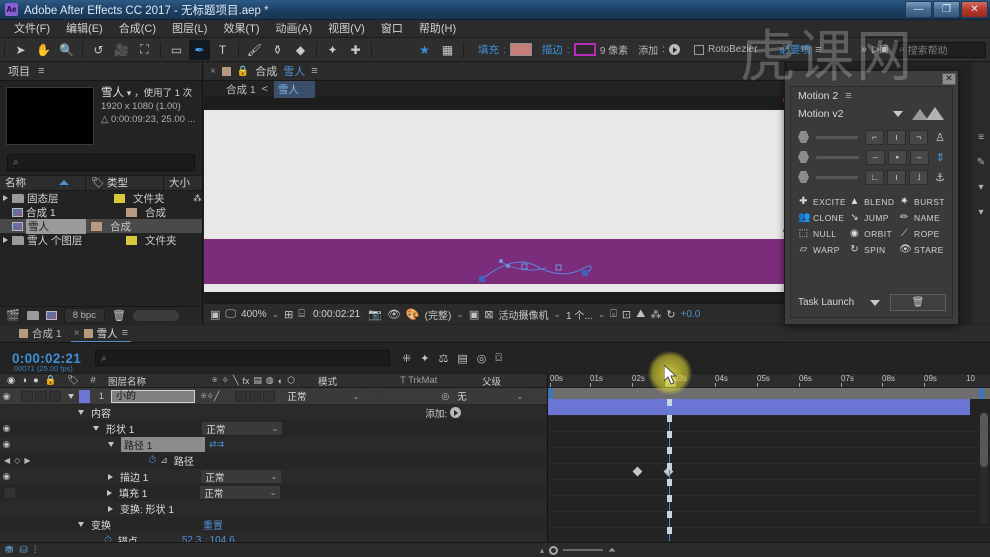 This screenshot has width=990, height=557. I want to click on path-direction-icon-2: ⇉, so click(221, 444).